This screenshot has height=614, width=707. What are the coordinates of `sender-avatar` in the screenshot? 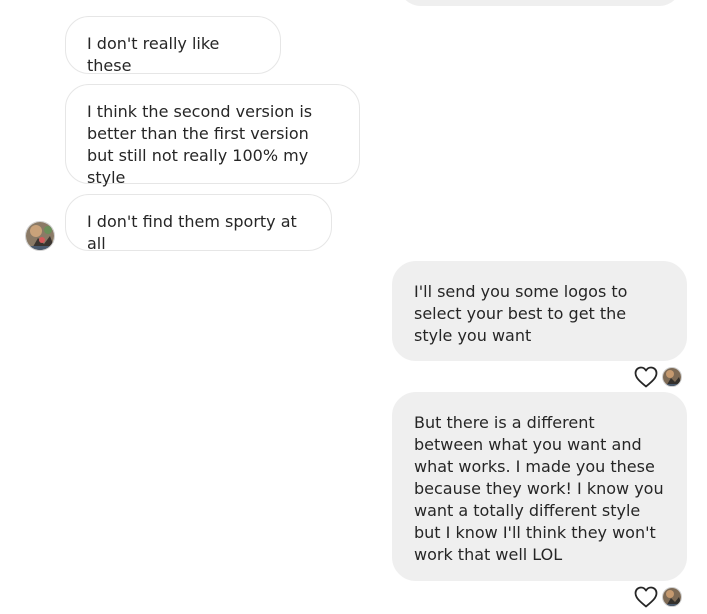 It's located at (40, 236).